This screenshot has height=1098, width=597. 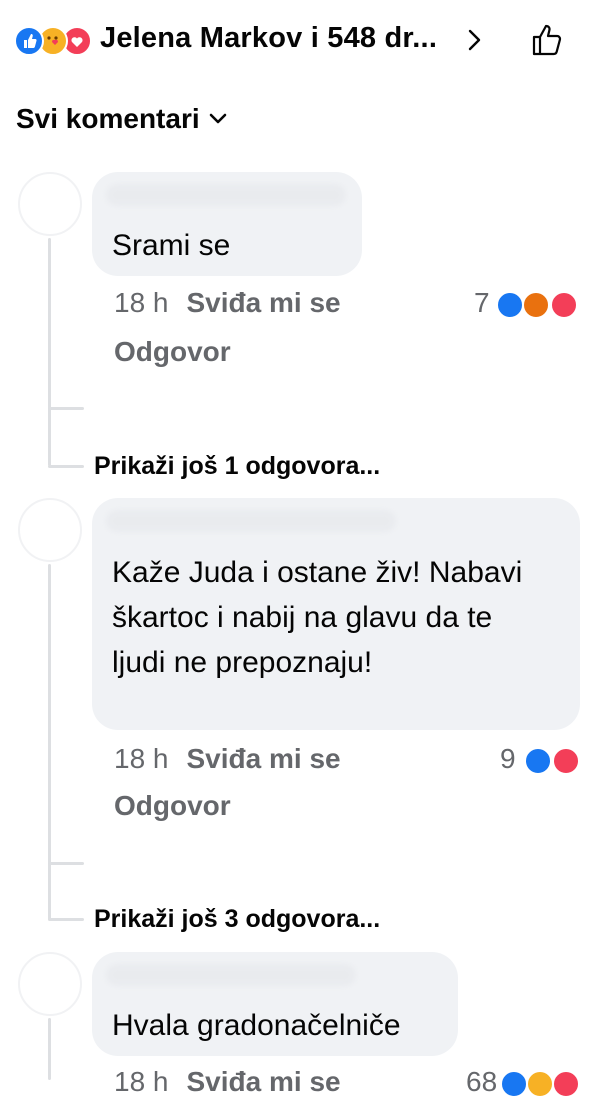 I want to click on thumbs-up-outline-icon, so click(x=548, y=40).